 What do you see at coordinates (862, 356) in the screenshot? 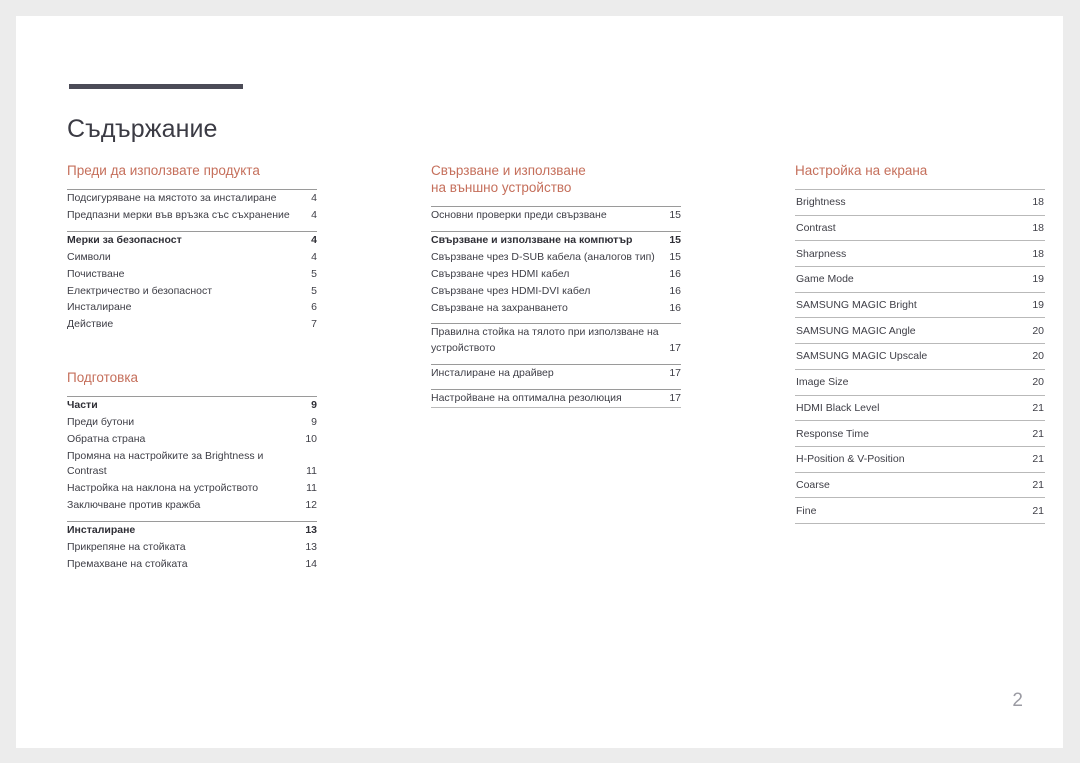
I see `toc-entry-label: SAMSUNG MAGIC Upscale` at bounding box center [862, 356].